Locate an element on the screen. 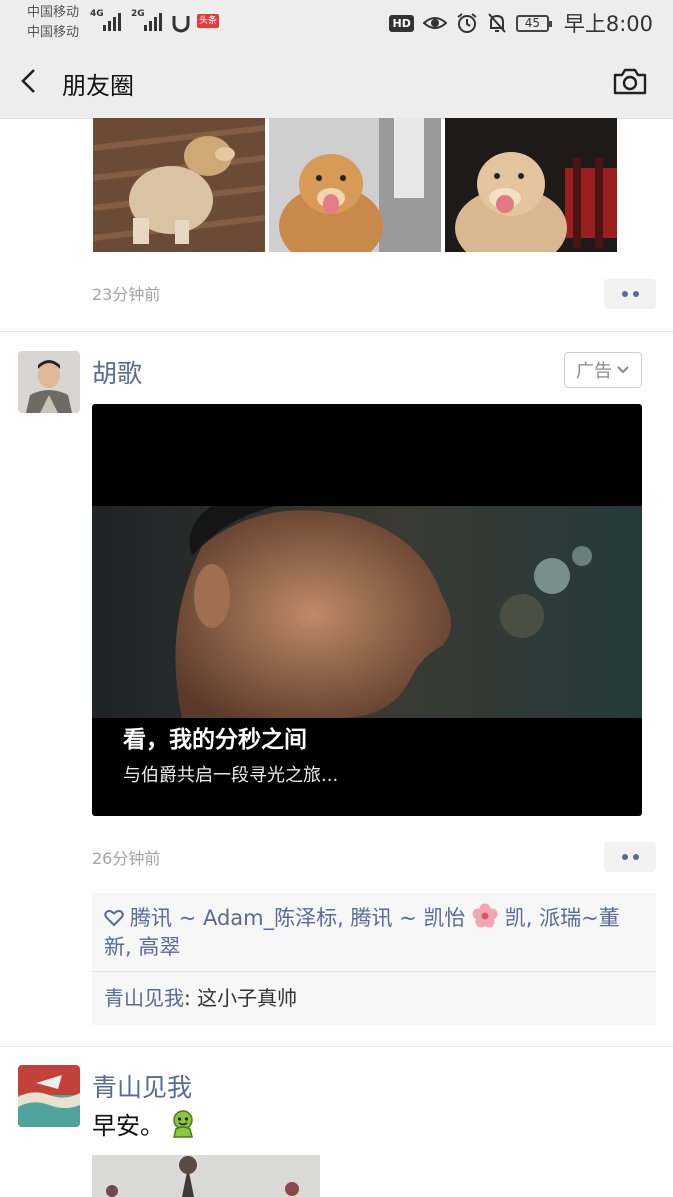 Image resolution: width=673 pixels, height=1197 pixels. video-frame is located at coordinates (367, 612).